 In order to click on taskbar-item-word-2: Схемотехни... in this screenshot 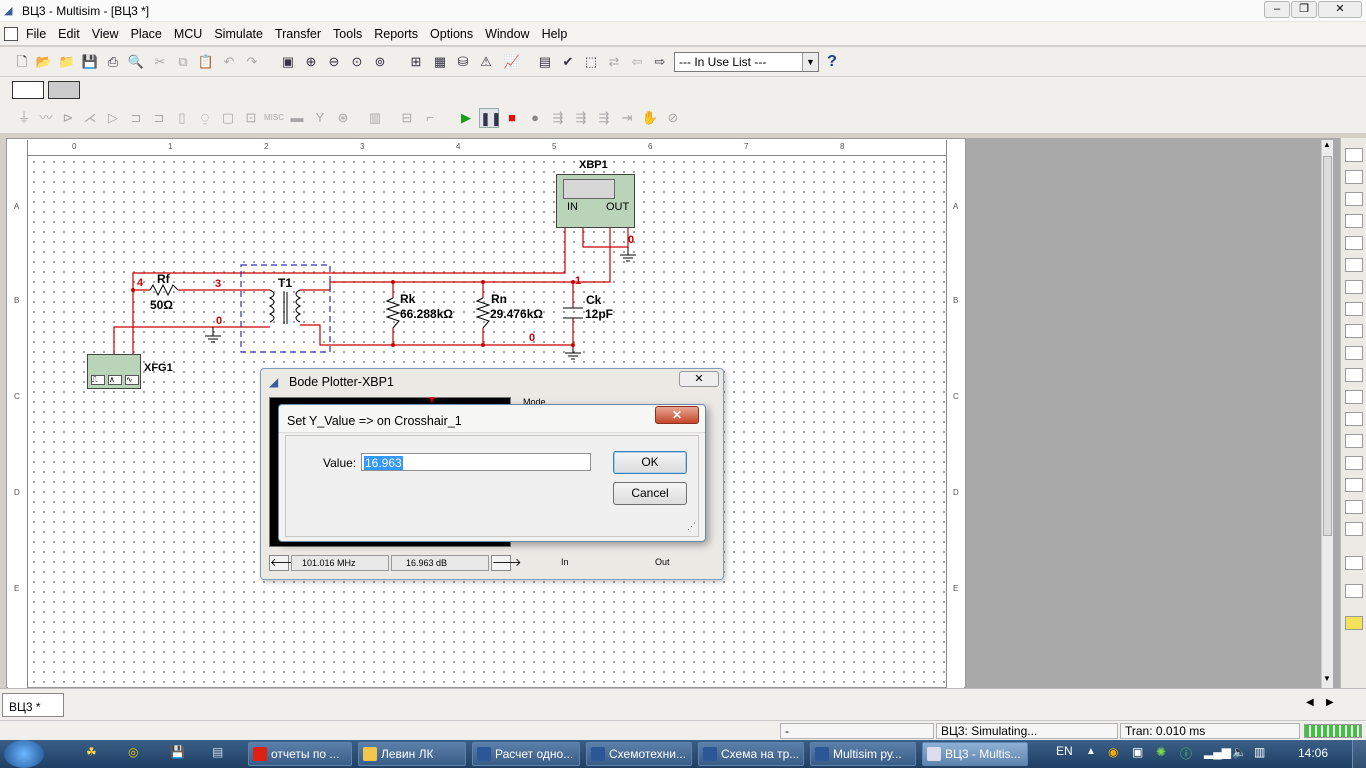, I will do `click(639, 754)`.